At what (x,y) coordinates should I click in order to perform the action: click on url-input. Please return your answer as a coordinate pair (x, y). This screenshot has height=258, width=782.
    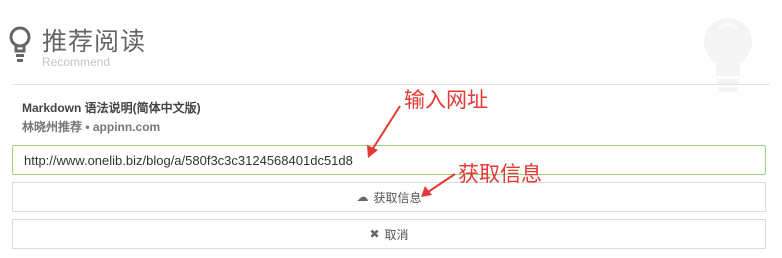
    Looking at the image, I should click on (389, 160).